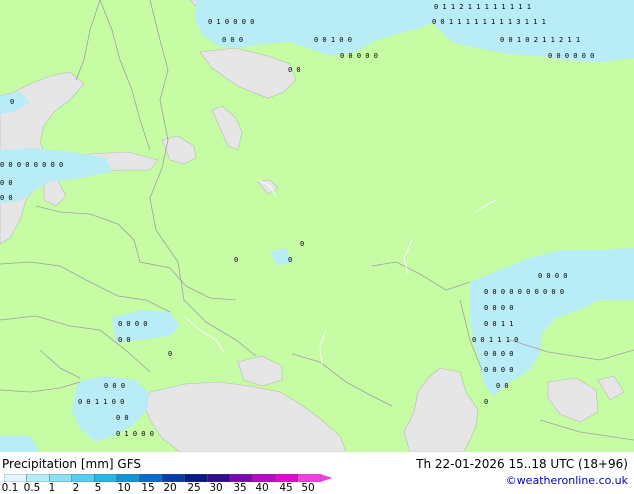 The height and width of the screenshot is (494, 634). Describe the element at coordinates (359, 56) in the screenshot. I see `svg-text: 0 0 0 0 0` at that location.